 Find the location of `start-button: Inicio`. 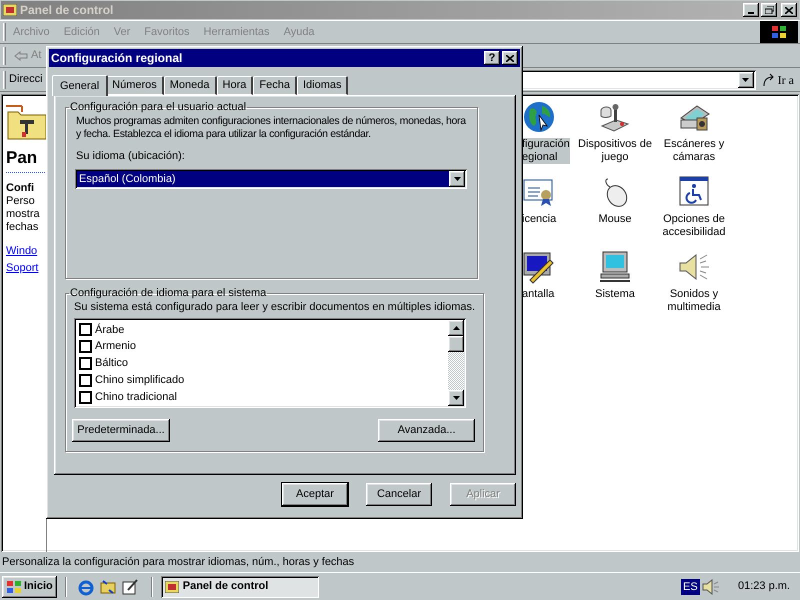

start-button: Inicio is located at coordinates (29, 587).